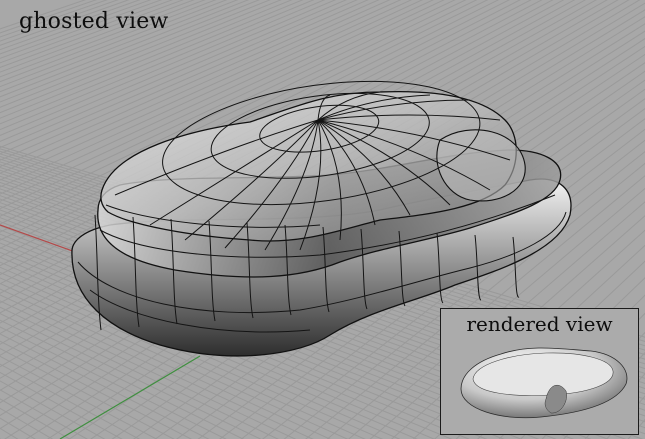  Describe the element at coordinates (539, 371) in the screenshot. I see `rendered-view-inset: rendered view` at that location.